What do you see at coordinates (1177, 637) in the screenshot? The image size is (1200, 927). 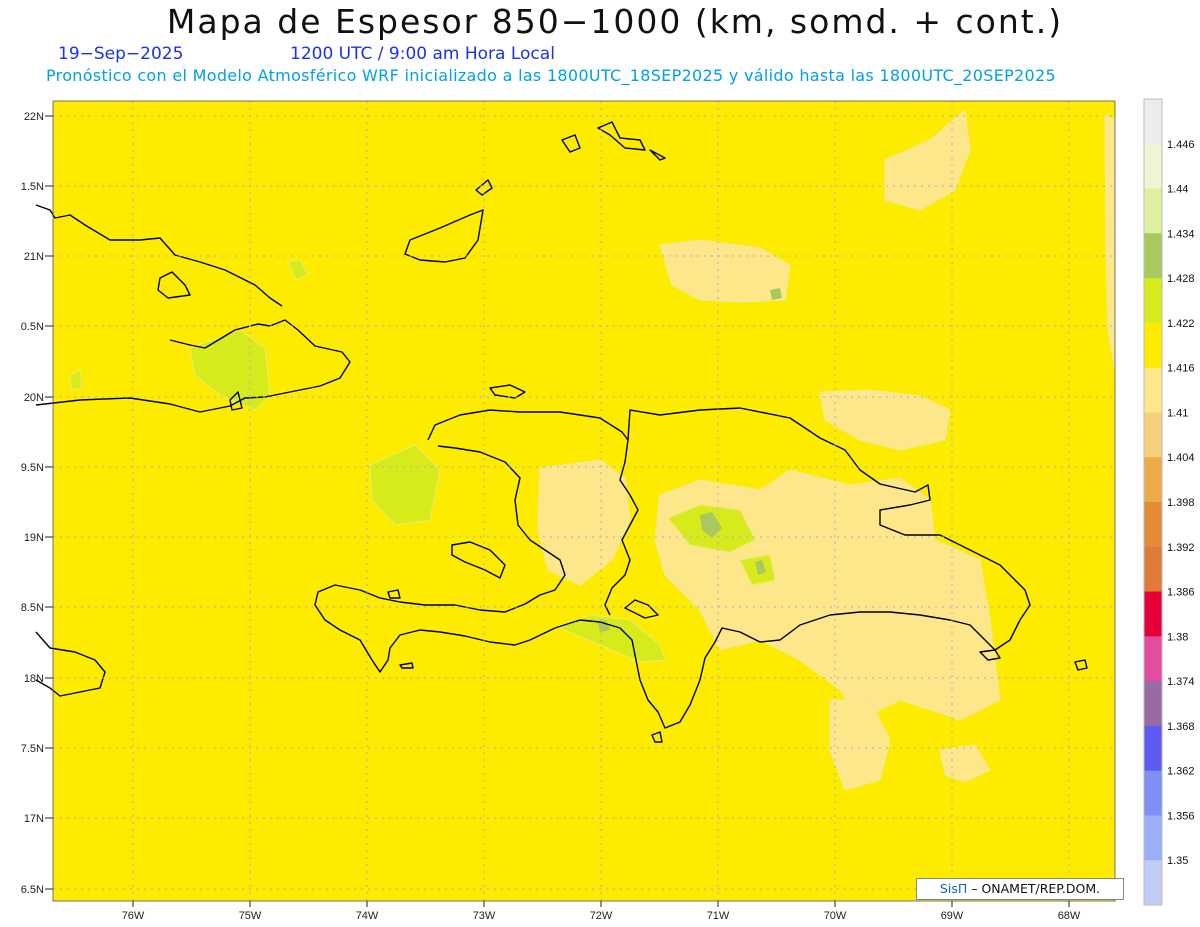 I see `legend-label: 1.38` at bounding box center [1177, 637].